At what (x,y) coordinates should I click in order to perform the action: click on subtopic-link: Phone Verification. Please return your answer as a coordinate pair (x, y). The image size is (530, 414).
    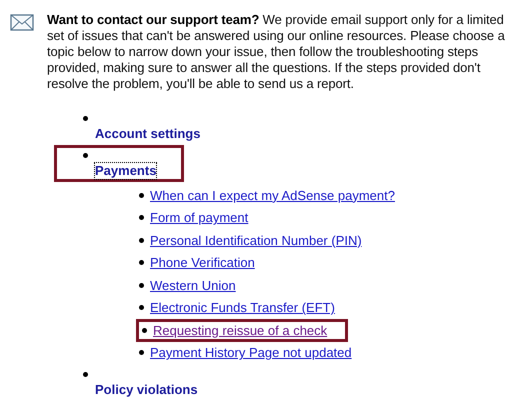
    Looking at the image, I should click on (202, 262).